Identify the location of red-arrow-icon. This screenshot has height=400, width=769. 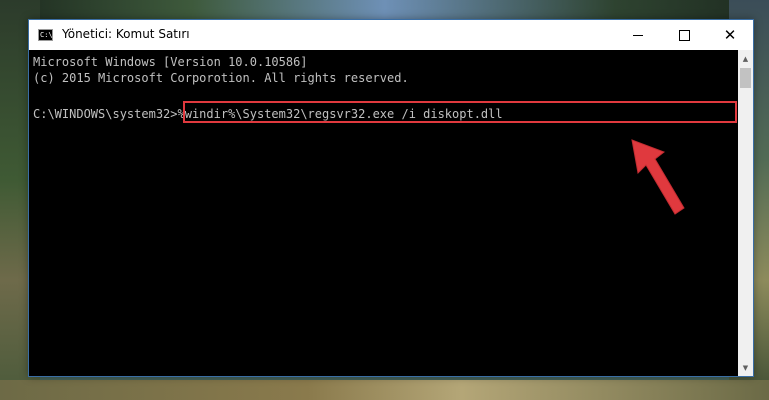
(658, 177).